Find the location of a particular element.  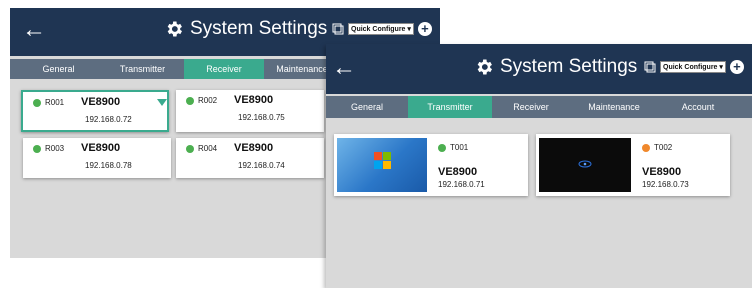

desktop-preview-thumbnail is located at coordinates (382, 165).